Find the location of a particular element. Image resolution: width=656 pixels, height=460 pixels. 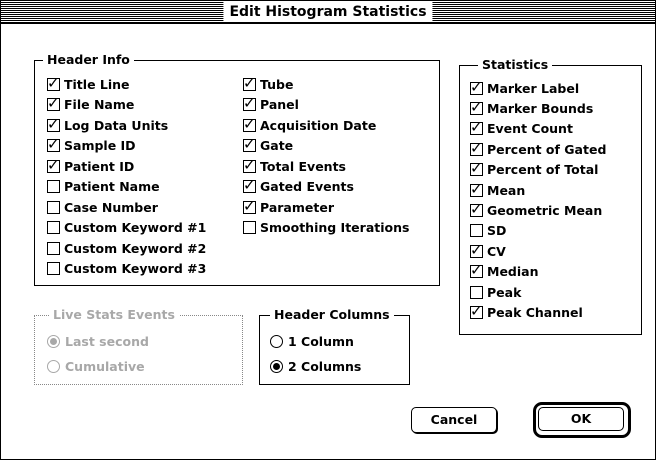

checkbox-label: Percent of Total is located at coordinates (543, 170).